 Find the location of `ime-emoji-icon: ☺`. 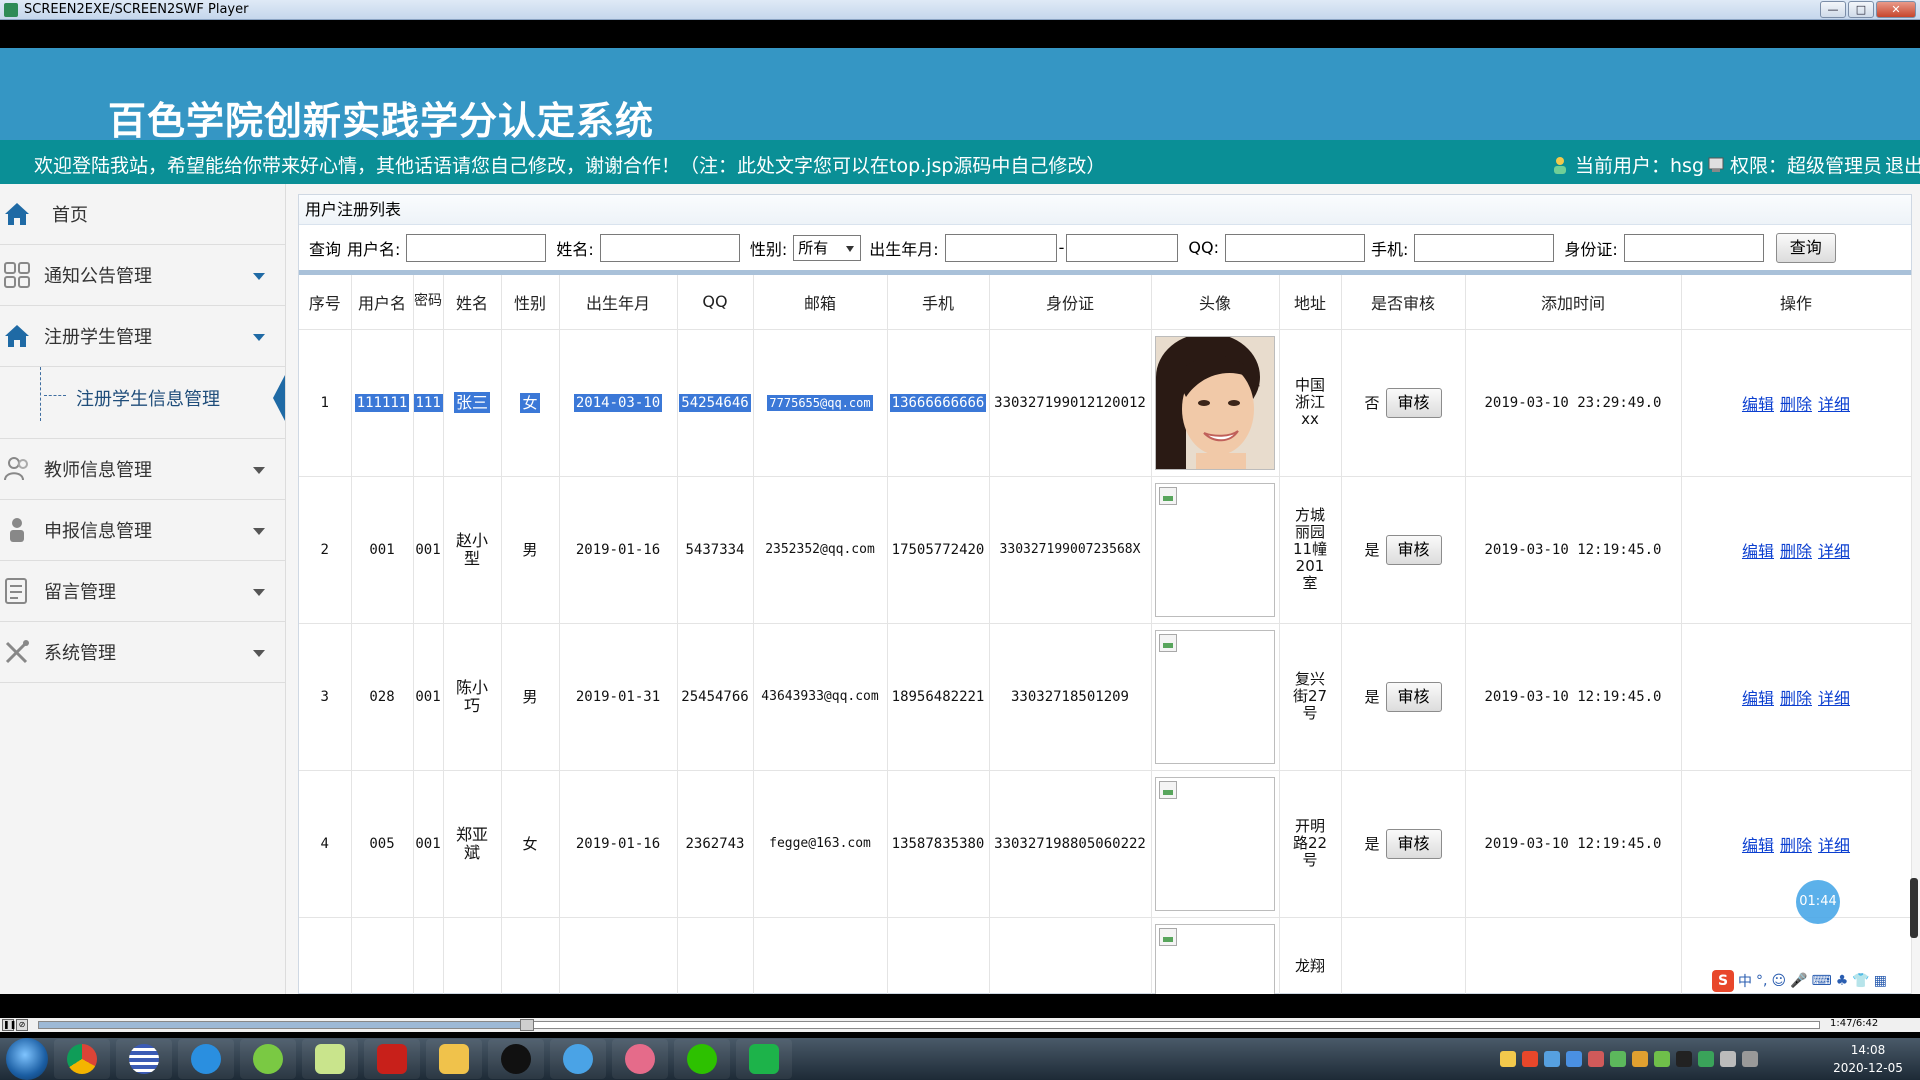

ime-emoji-icon: ☺ is located at coordinates (1778, 981).